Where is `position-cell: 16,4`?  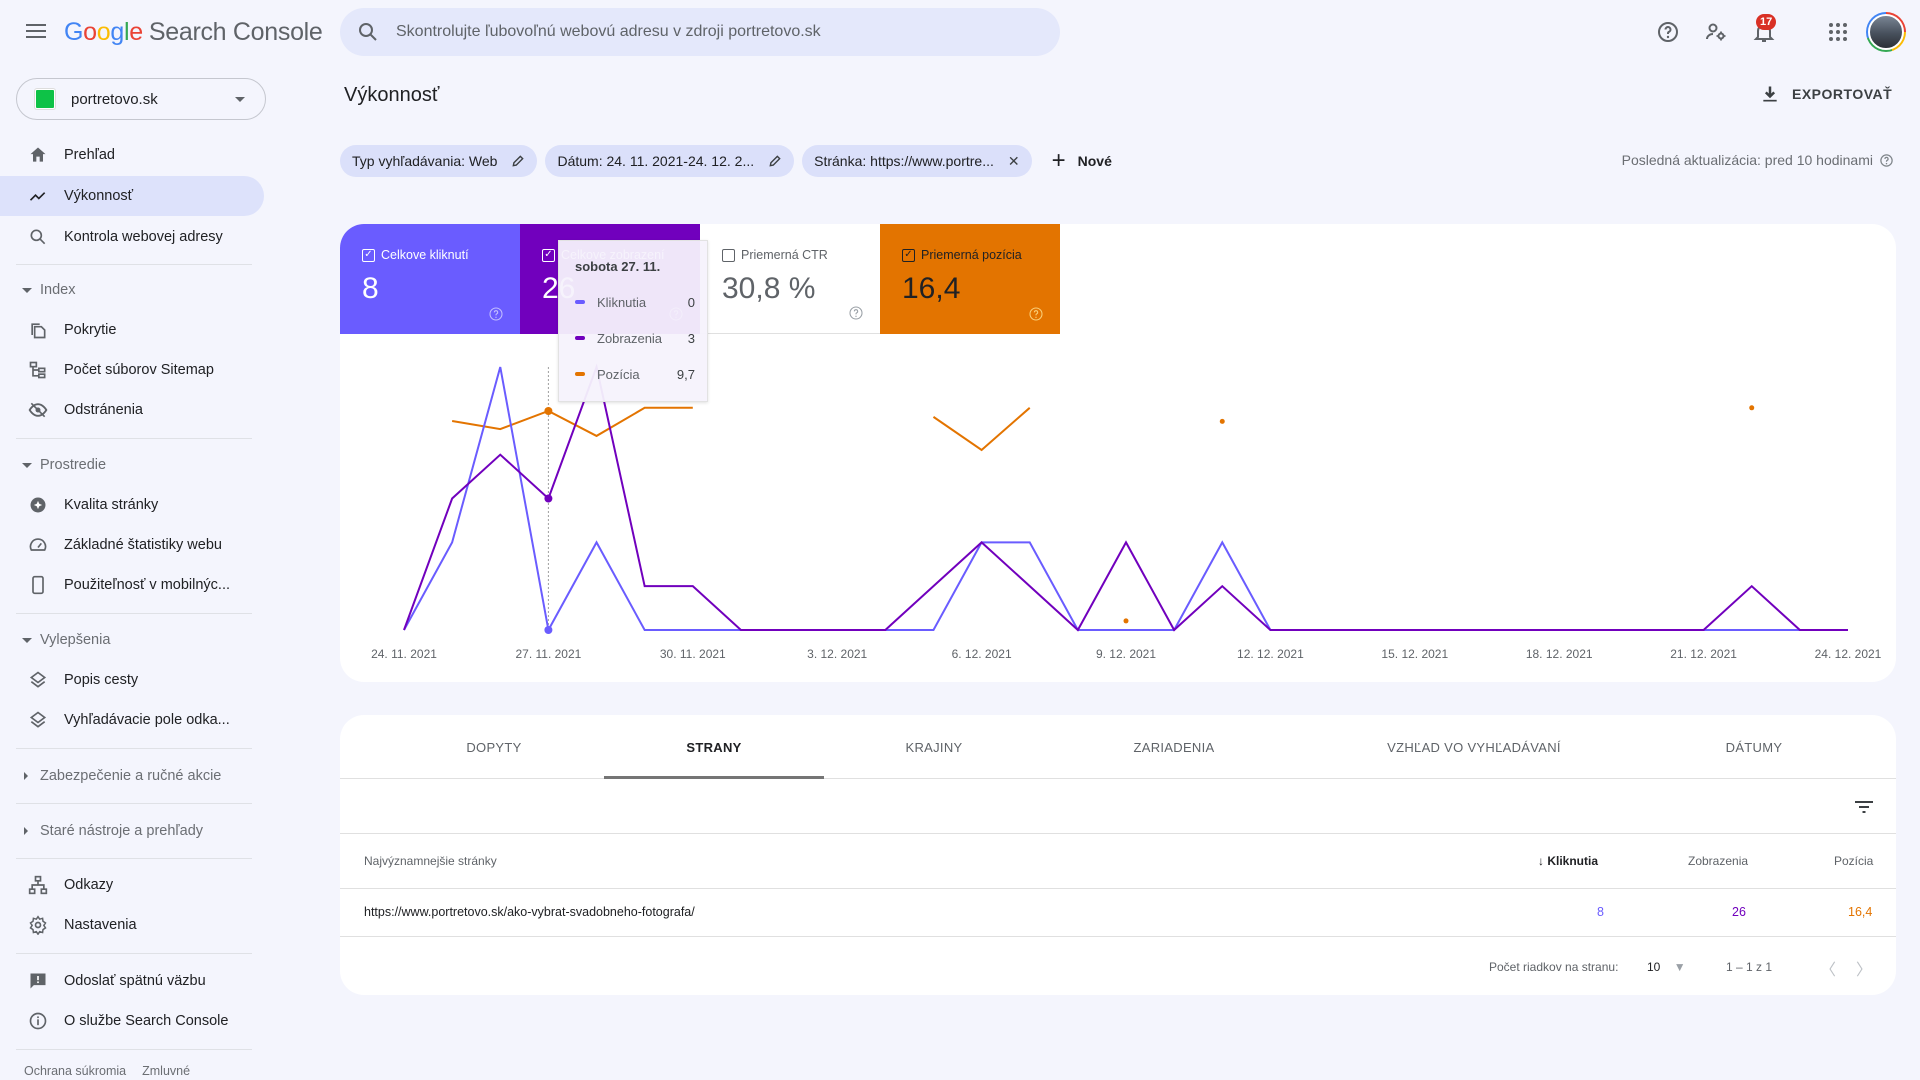
position-cell: 16,4 is located at coordinates (1860, 912).